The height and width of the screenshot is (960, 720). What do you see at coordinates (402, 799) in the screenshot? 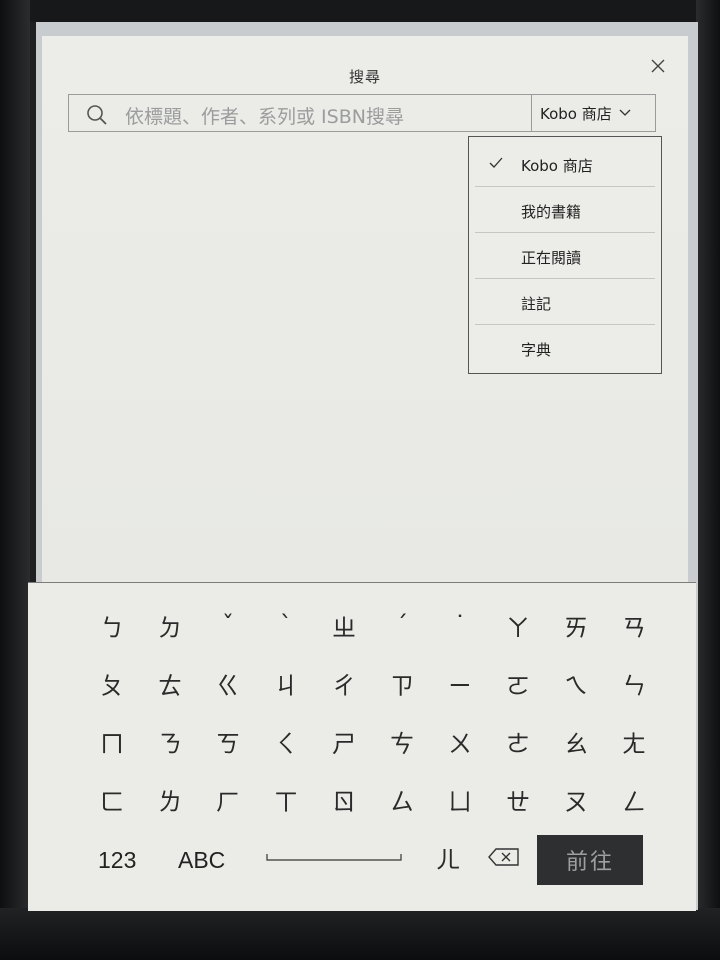
I see `keyboard-key: ㄙ` at bounding box center [402, 799].